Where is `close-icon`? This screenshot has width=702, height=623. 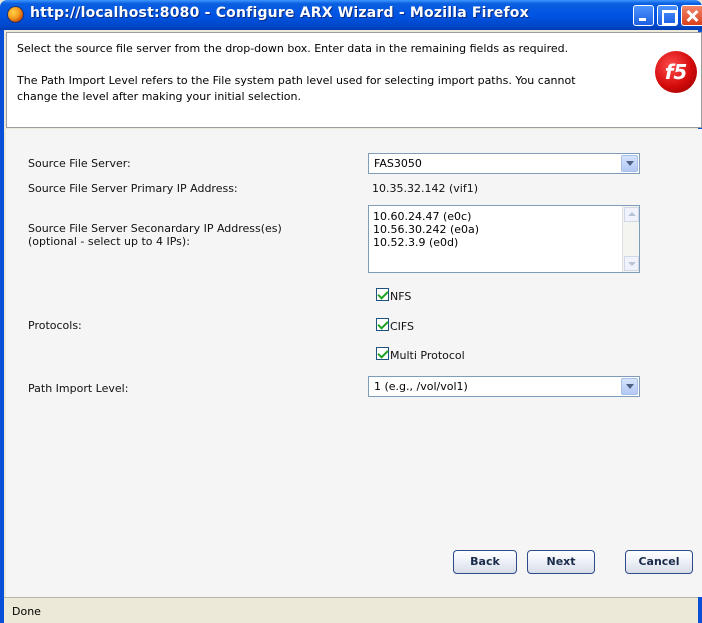
close-icon is located at coordinates (691, 15).